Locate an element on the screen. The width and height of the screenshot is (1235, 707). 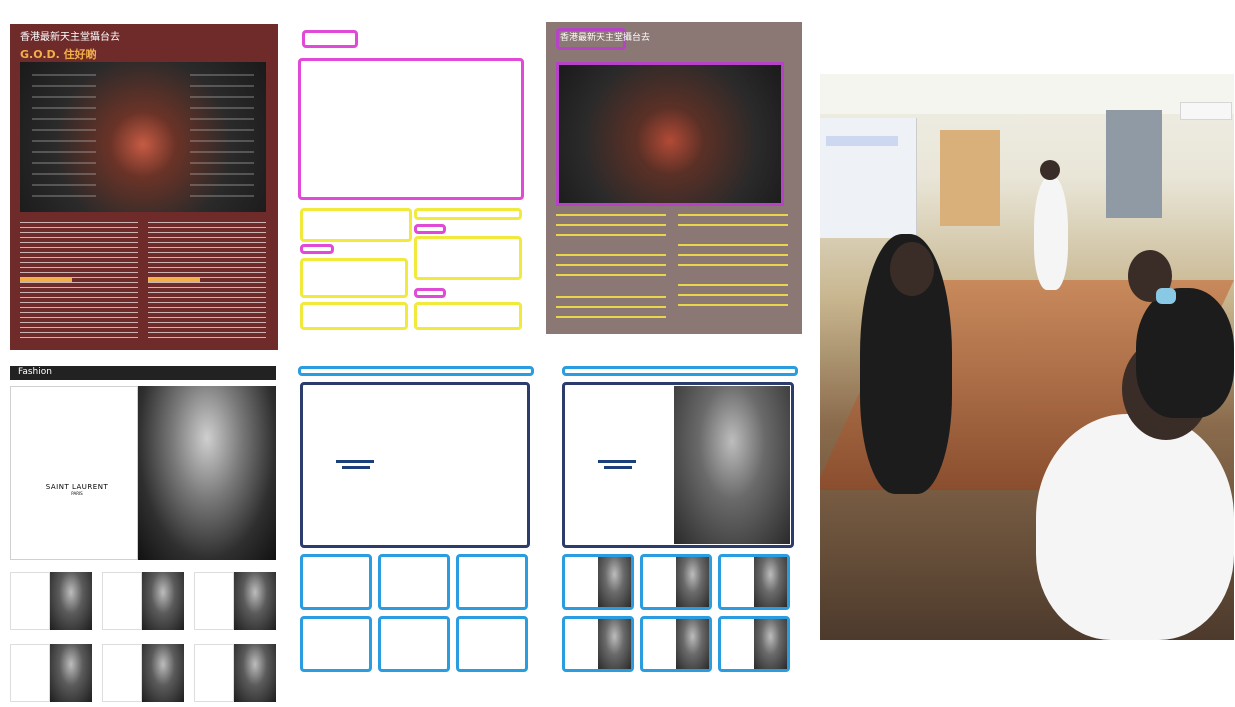
annotated-title-text: 香港最新天主堂攝台去 is located at coordinates (605, 38).